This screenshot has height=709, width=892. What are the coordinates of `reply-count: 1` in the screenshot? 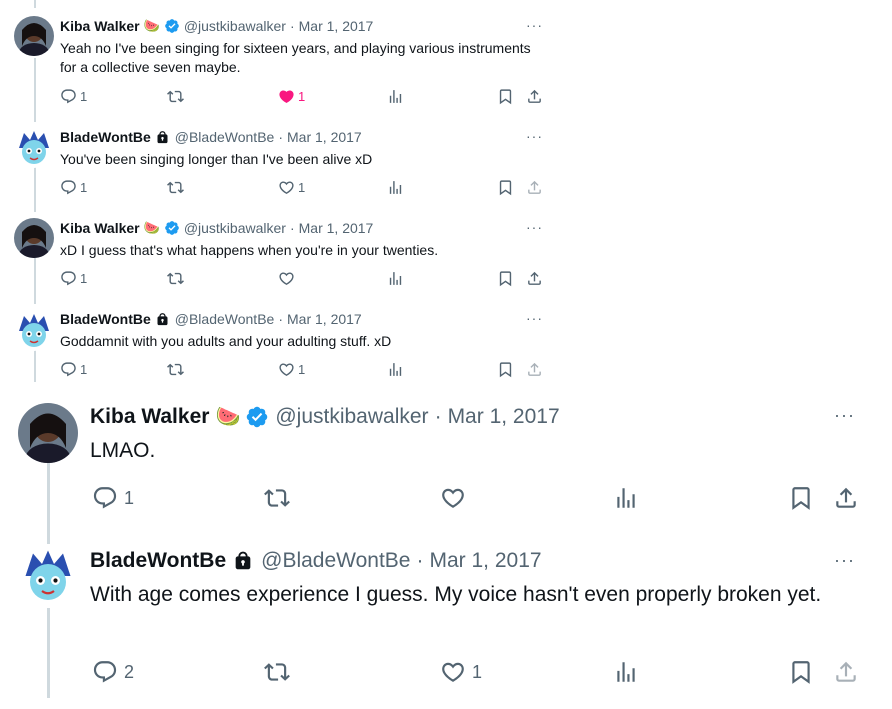 It's located at (84, 187).